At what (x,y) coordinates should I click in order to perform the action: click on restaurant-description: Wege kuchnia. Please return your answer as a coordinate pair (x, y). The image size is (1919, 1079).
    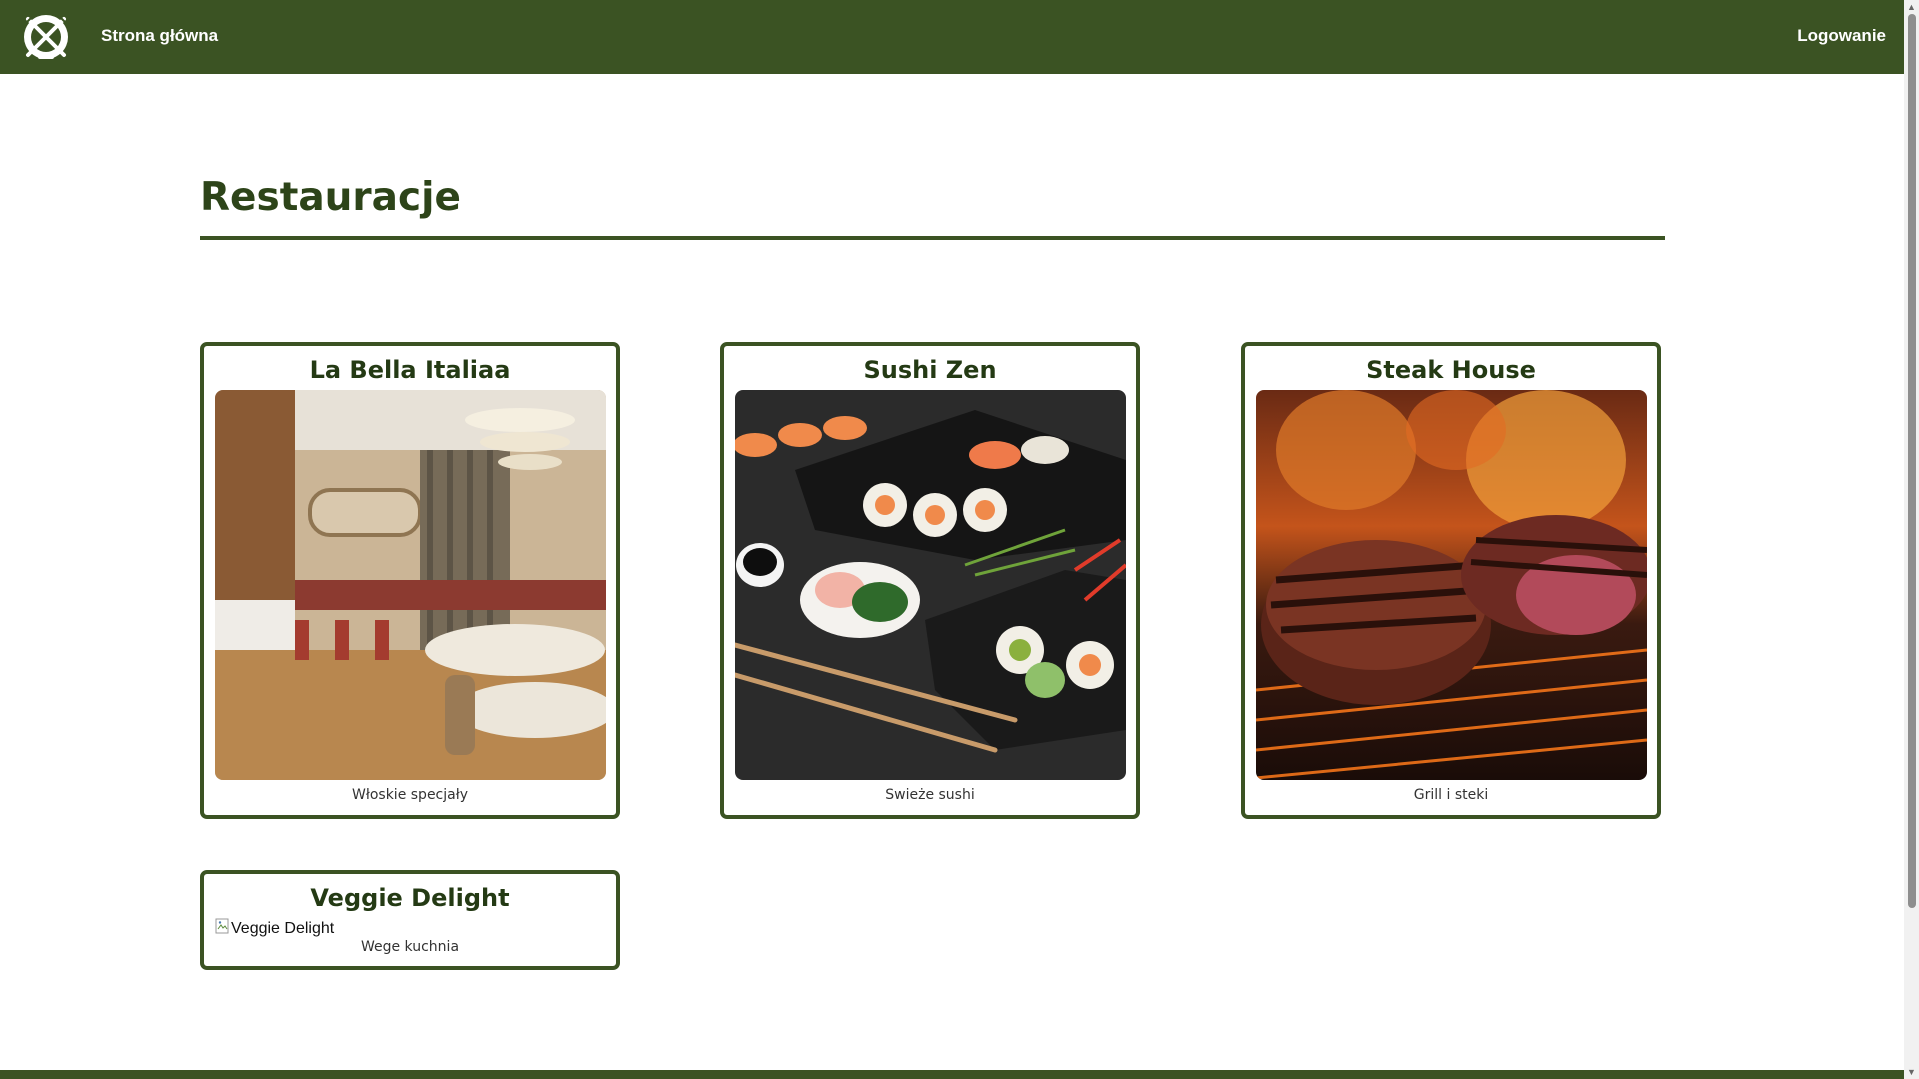
    Looking at the image, I should click on (410, 947).